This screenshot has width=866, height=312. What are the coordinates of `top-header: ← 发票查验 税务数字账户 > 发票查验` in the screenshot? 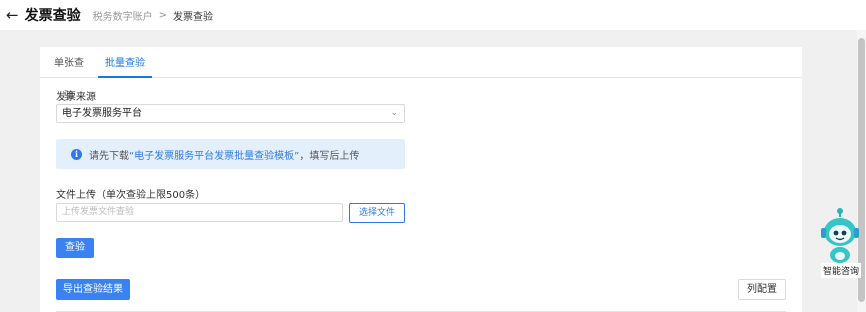 It's located at (433, 15).